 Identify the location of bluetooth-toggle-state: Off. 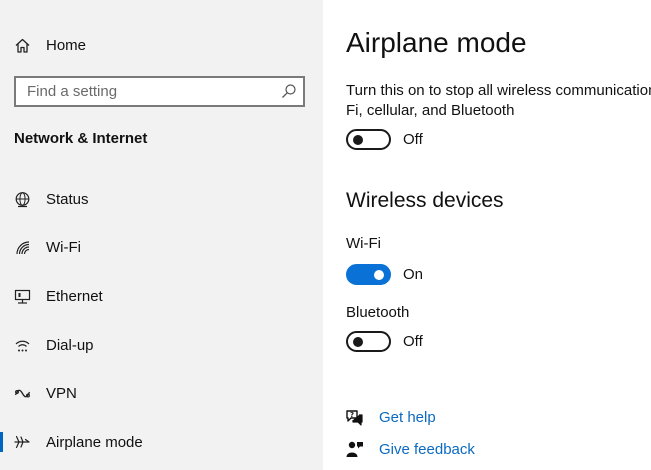
(413, 341).